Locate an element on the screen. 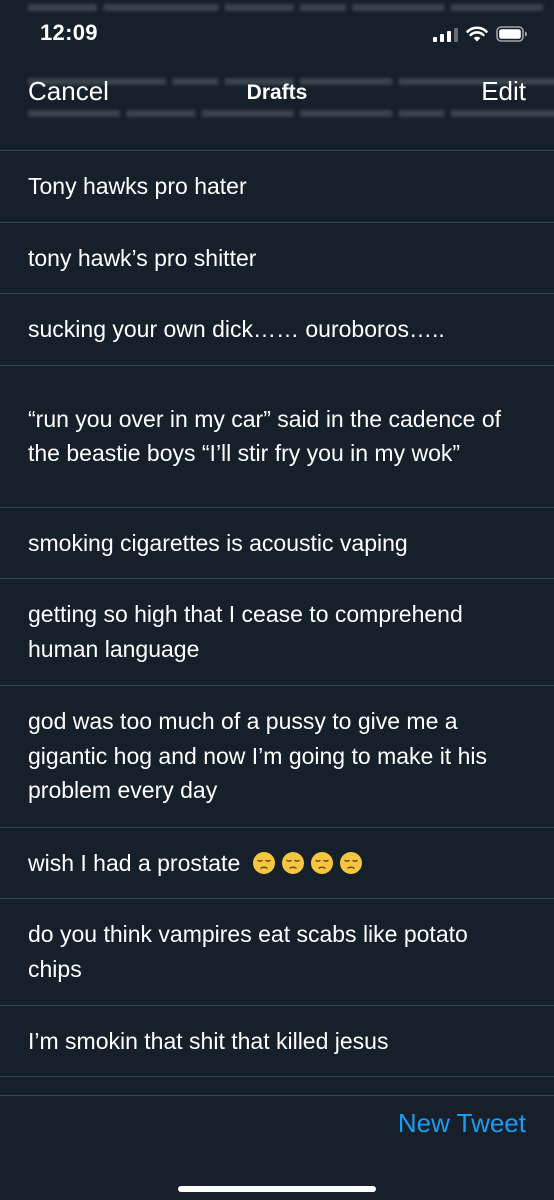  scrolled-content-ghost: ▬▬▬ ▬▬▬▬▬ ▬▬▬ ▬▬ ▬▬▬▬ ▬▬▬▬ is located at coordinates (285, 8).